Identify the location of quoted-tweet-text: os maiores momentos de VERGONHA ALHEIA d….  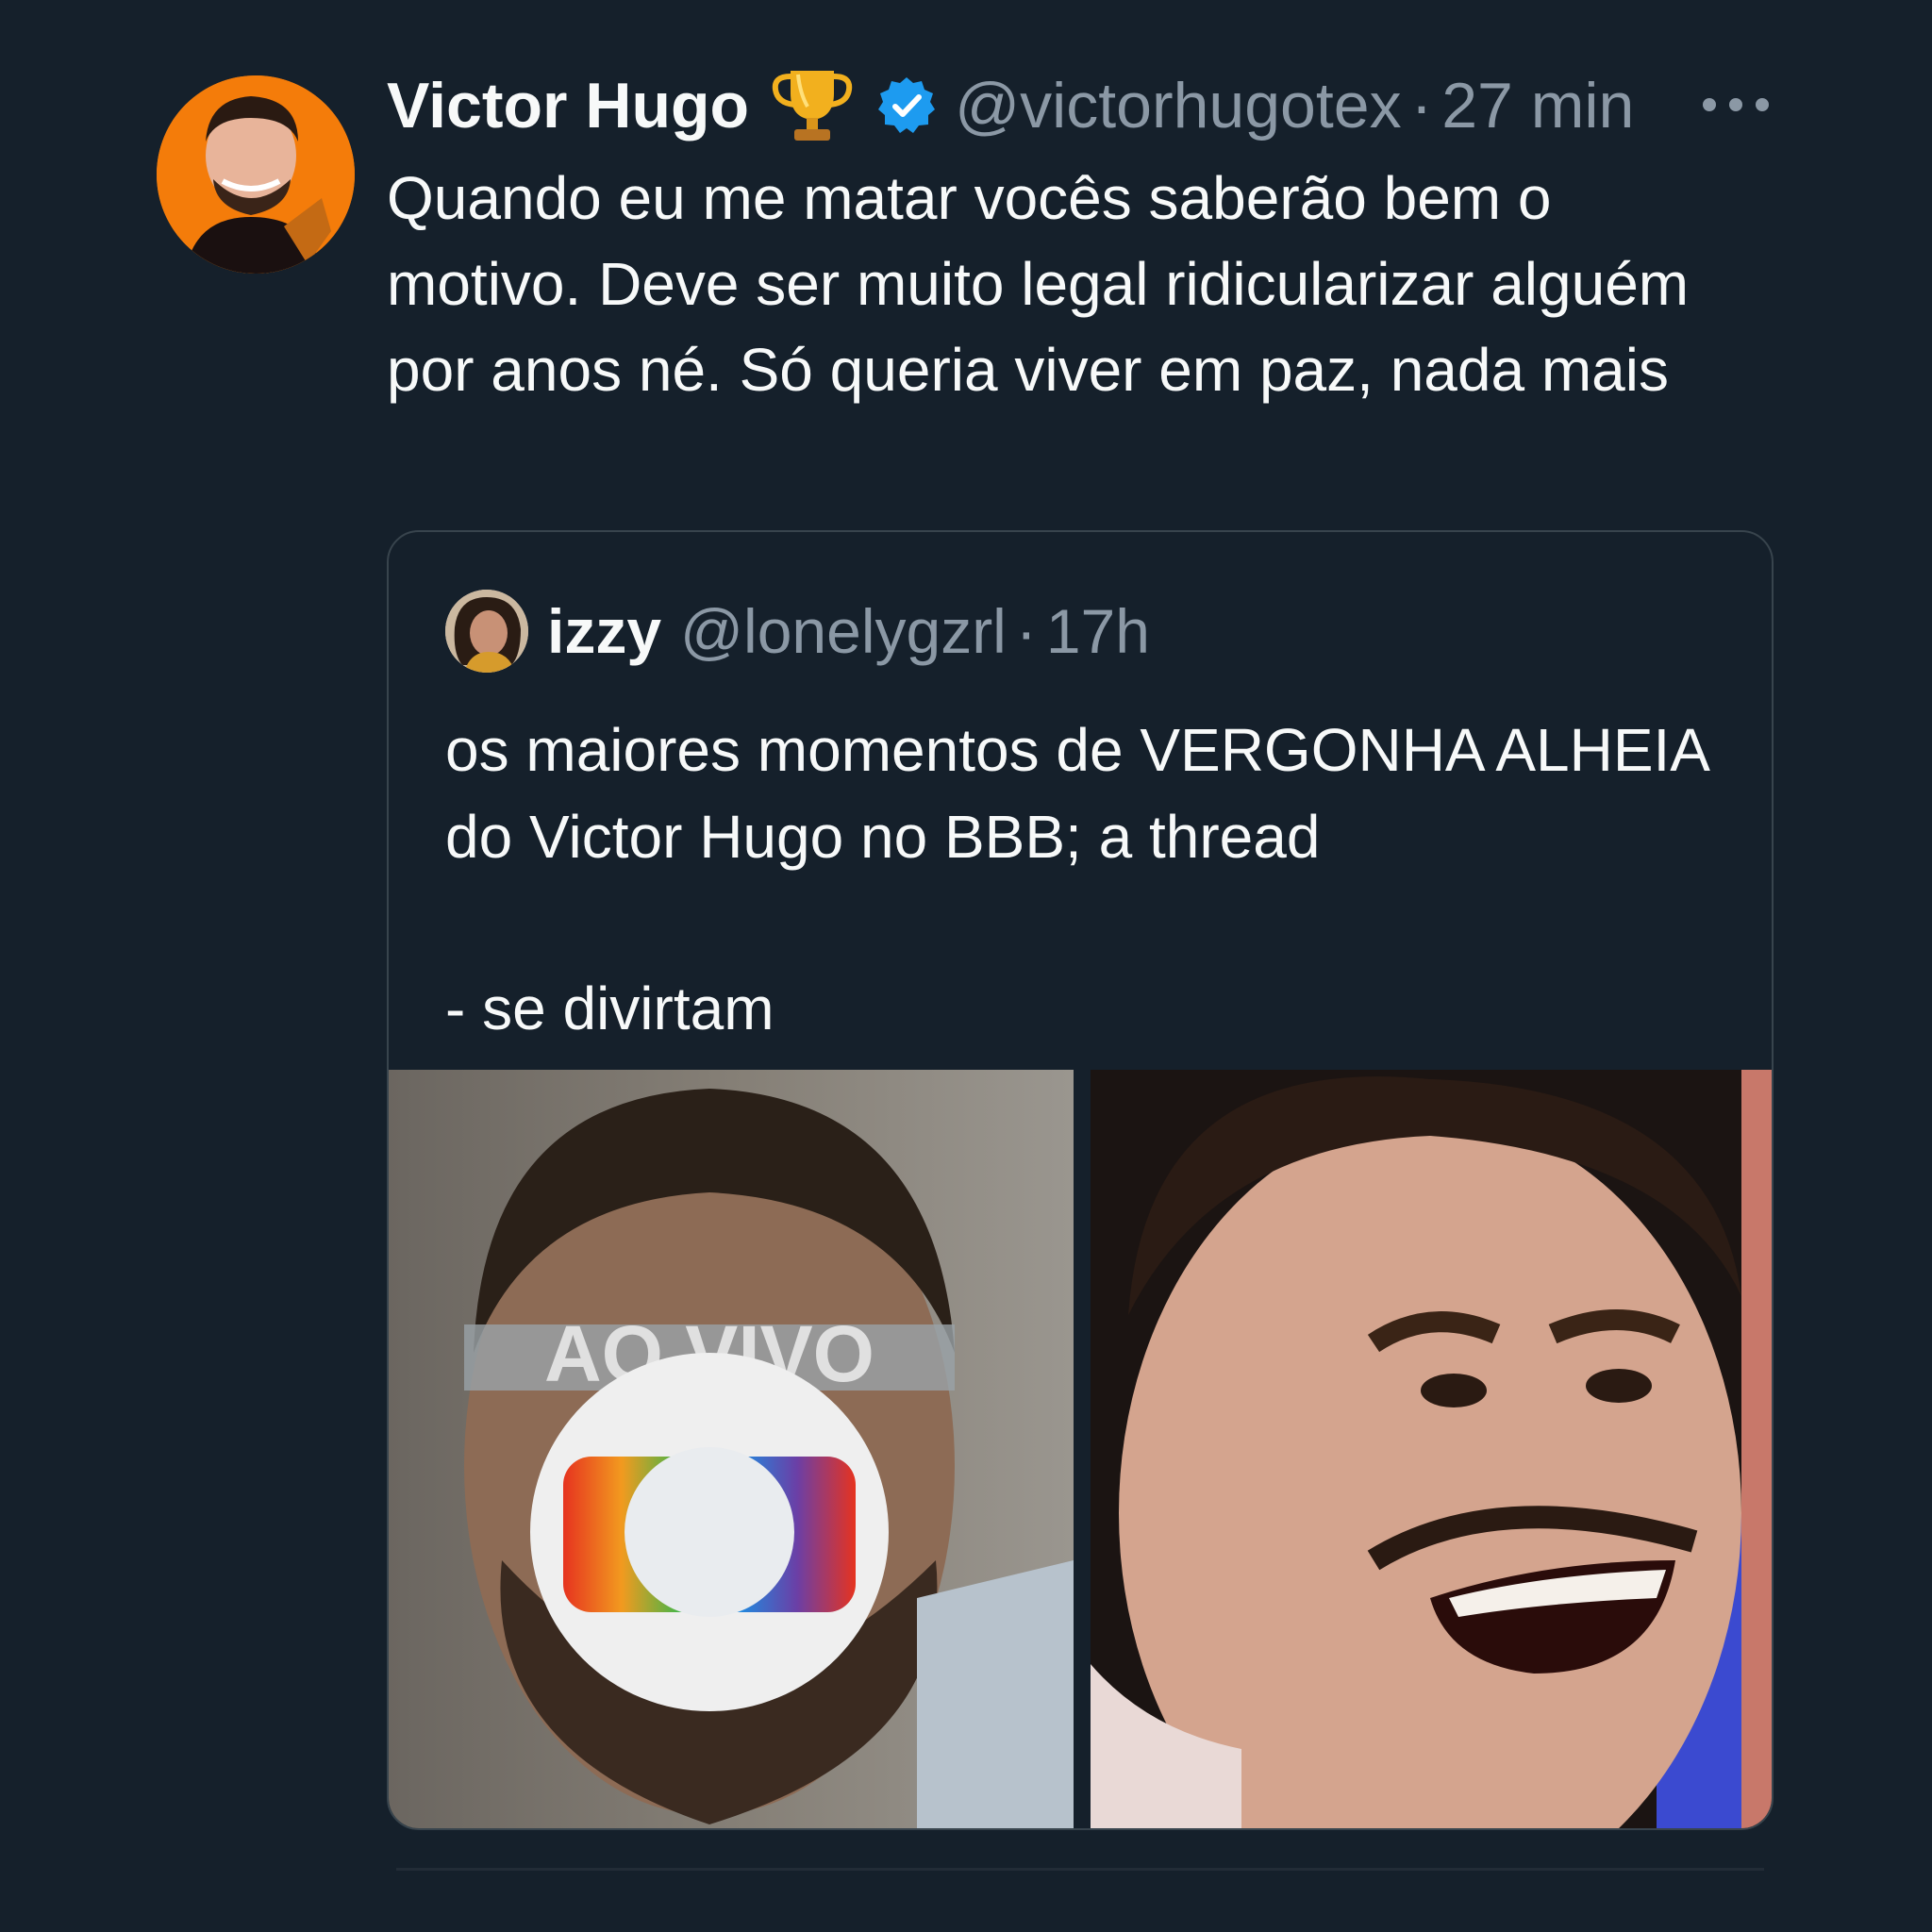
(1096, 880).